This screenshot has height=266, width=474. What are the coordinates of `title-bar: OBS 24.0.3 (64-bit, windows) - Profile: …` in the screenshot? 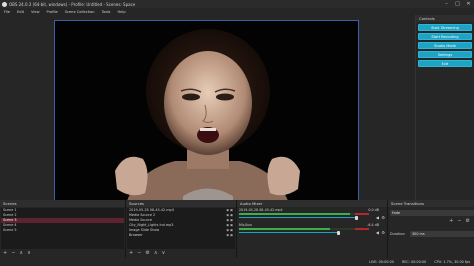 It's located at (237, 4).